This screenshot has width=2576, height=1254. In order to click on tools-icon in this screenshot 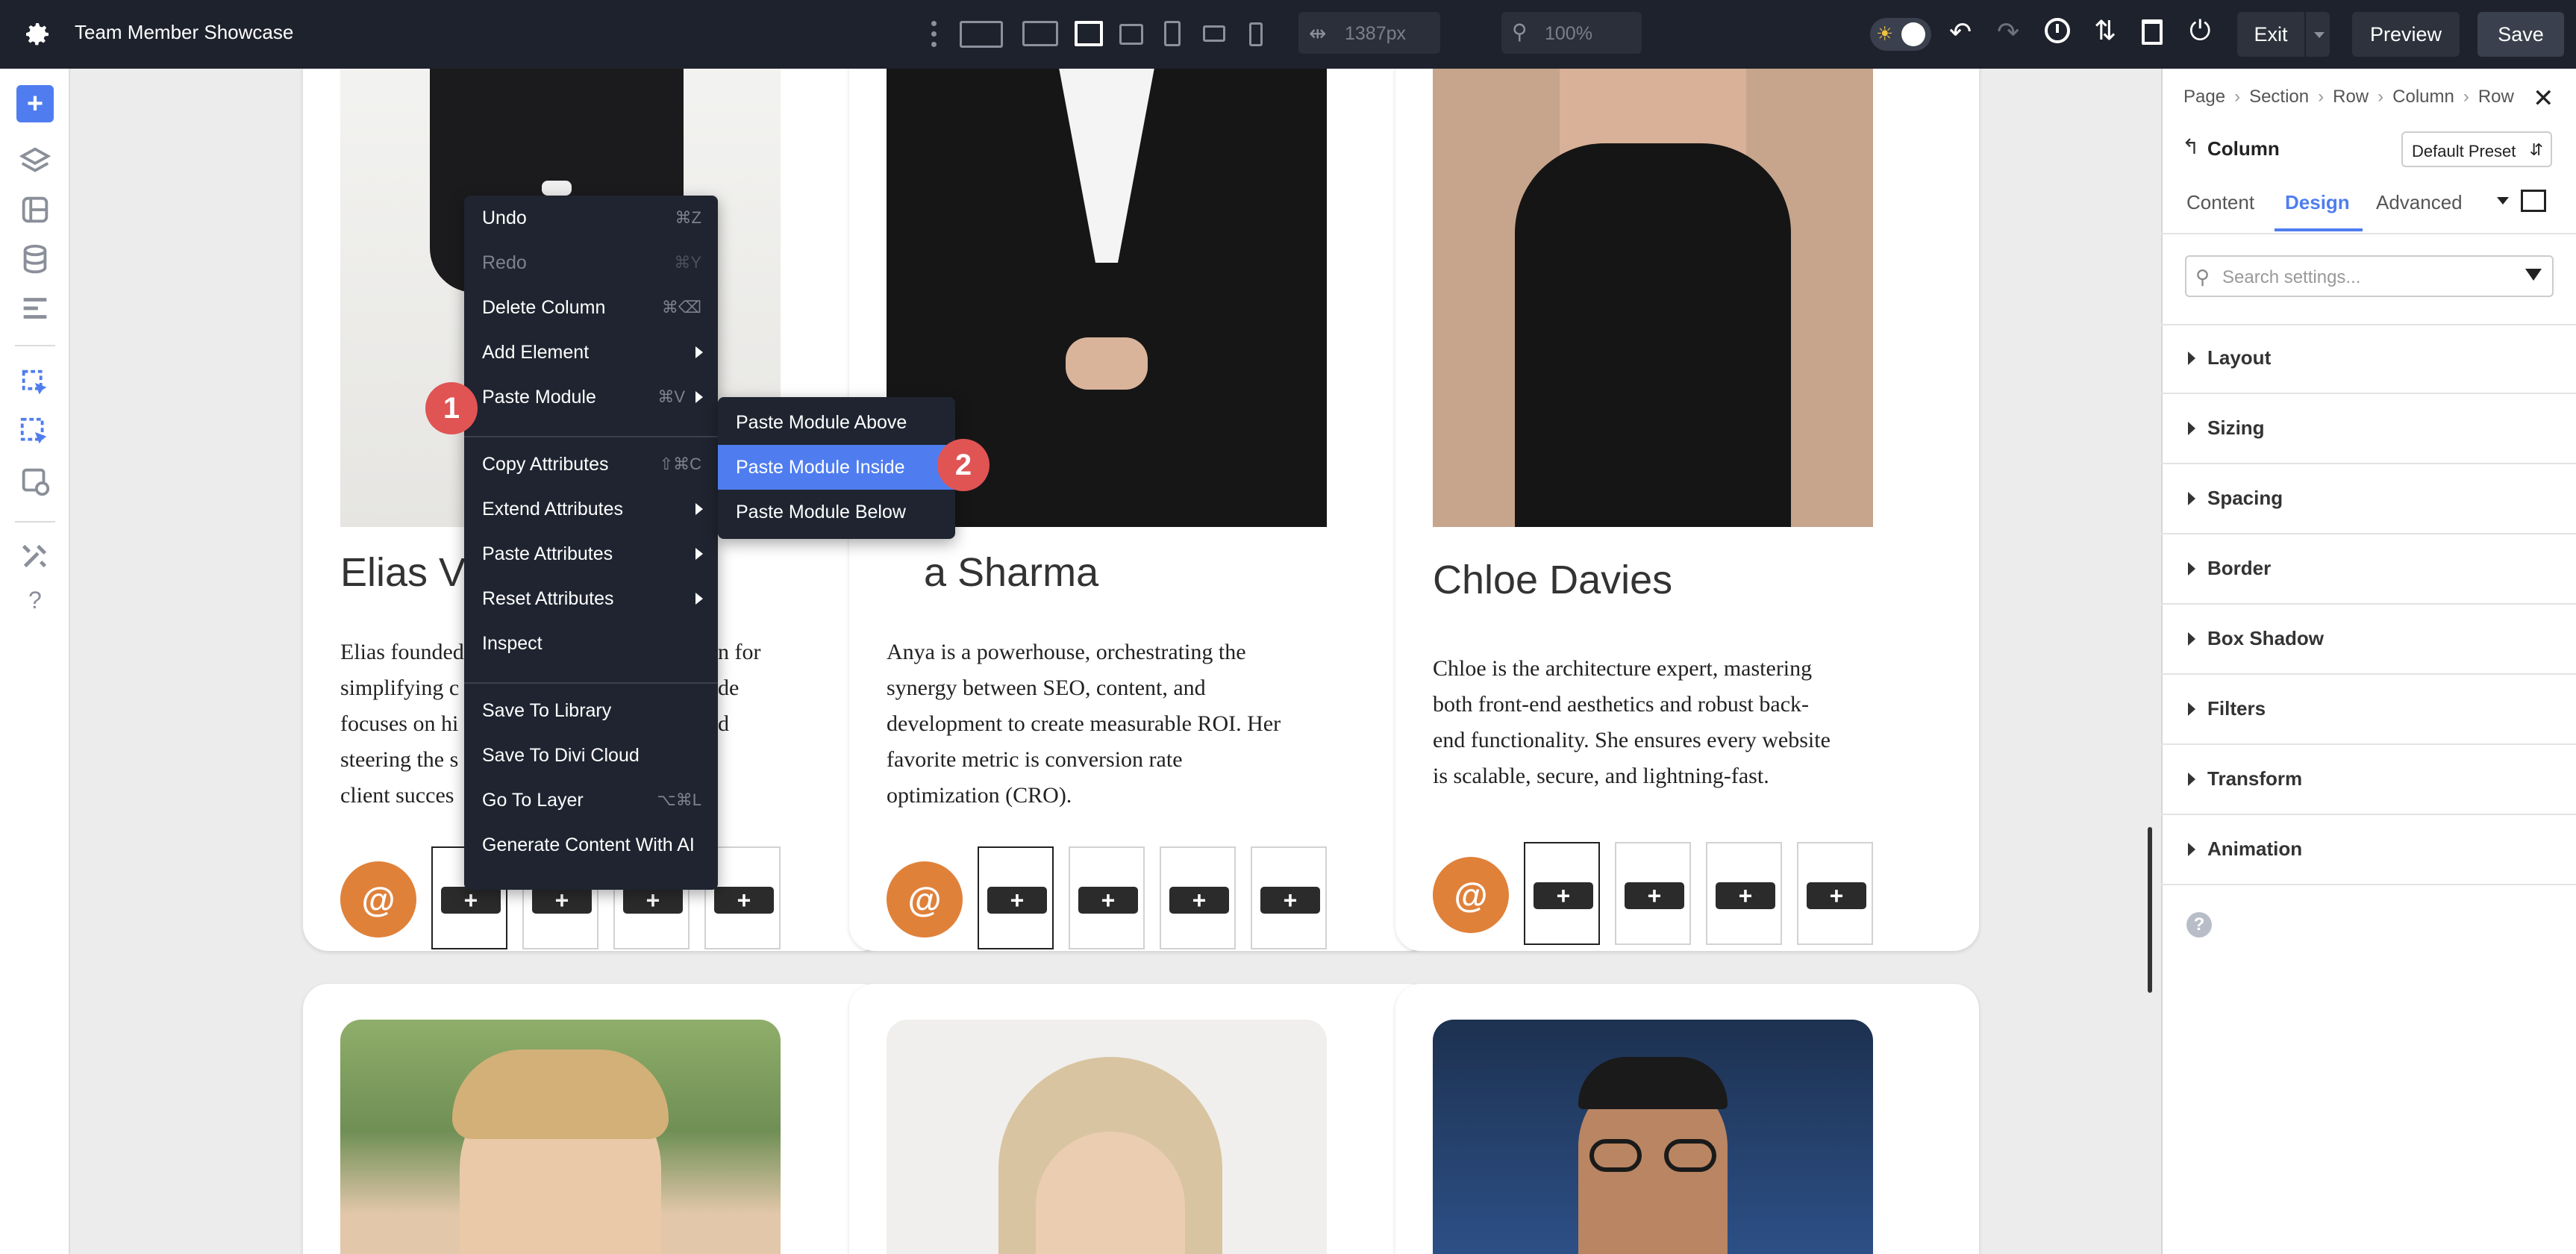, I will do `click(35, 556)`.